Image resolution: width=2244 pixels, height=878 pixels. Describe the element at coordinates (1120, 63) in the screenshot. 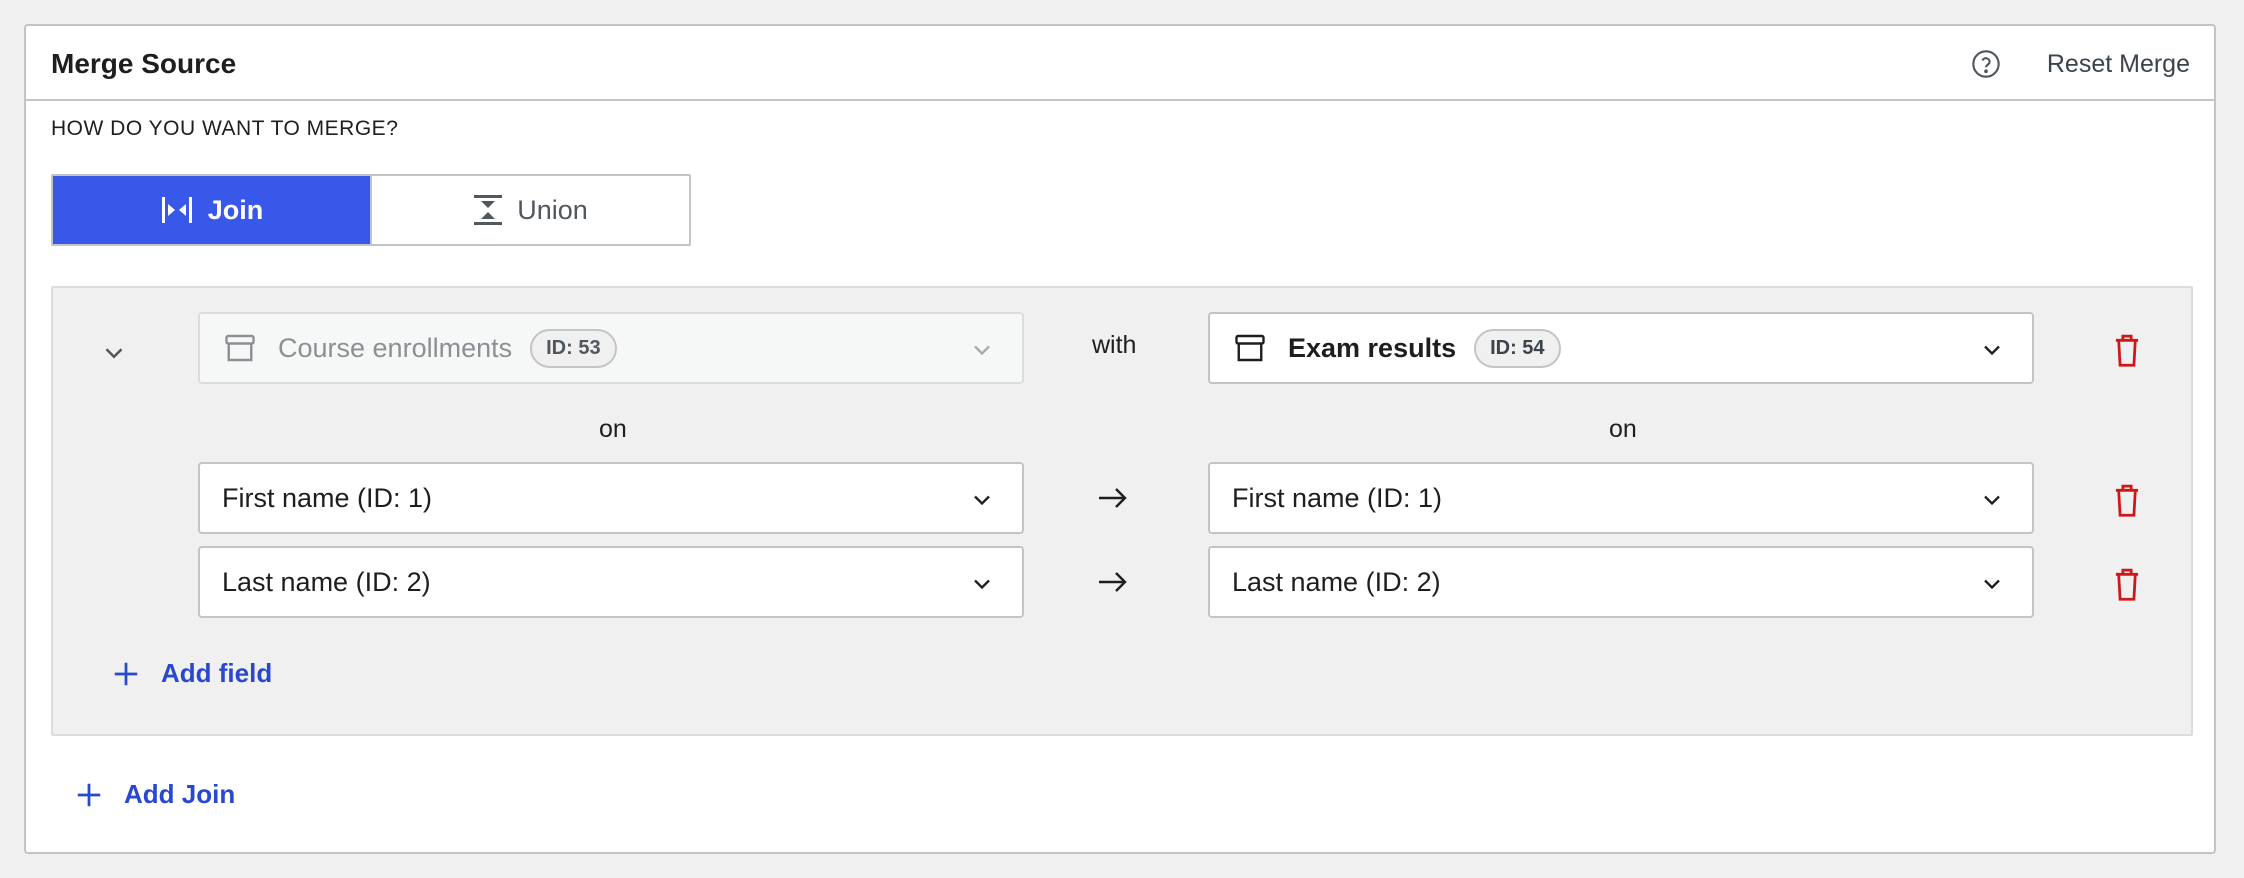

I see `panel-header: Merge Source Reset Merge` at that location.